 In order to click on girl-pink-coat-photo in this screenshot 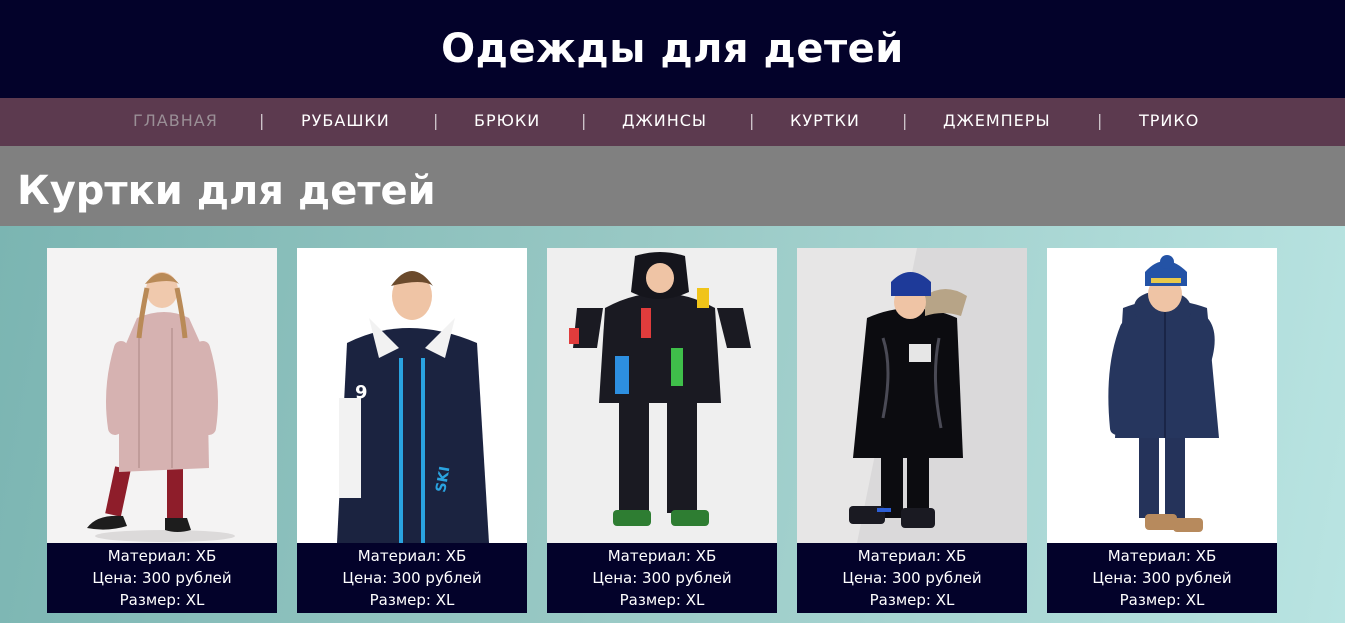, I will do `click(162, 395)`.